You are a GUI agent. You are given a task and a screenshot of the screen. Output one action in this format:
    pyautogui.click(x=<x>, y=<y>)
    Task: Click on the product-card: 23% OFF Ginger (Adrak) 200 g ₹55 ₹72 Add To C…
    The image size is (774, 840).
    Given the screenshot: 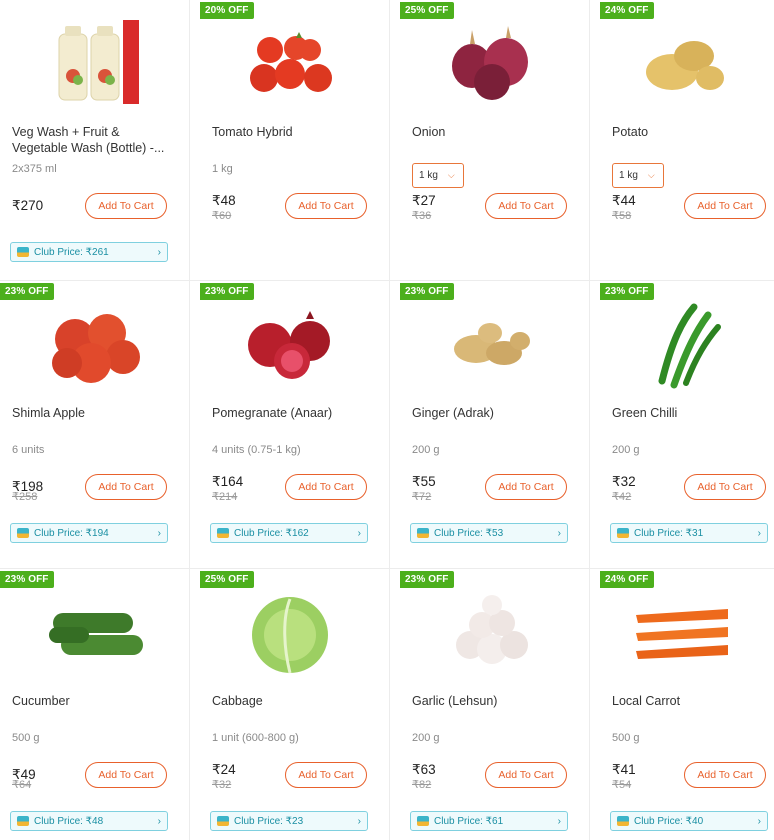 What is the action you would take?
    pyautogui.click(x=490, y=425)
    